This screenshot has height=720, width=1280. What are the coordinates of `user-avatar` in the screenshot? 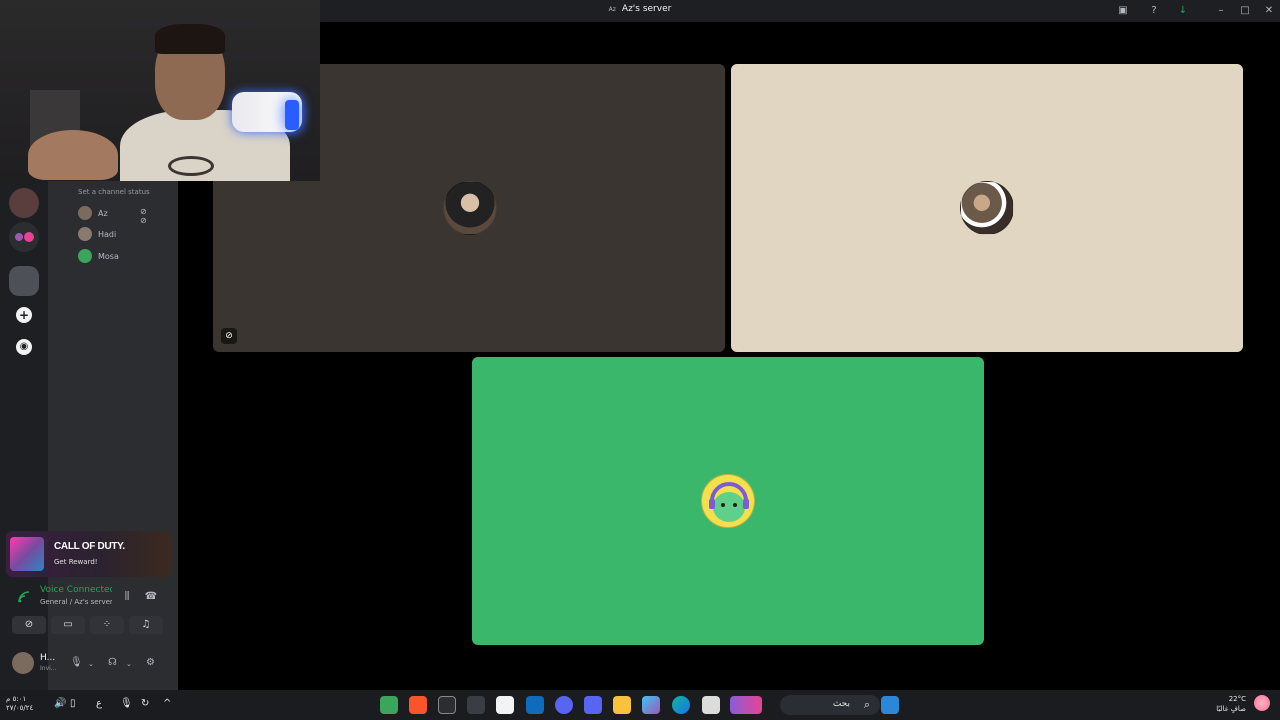 It's located at (23, 663).